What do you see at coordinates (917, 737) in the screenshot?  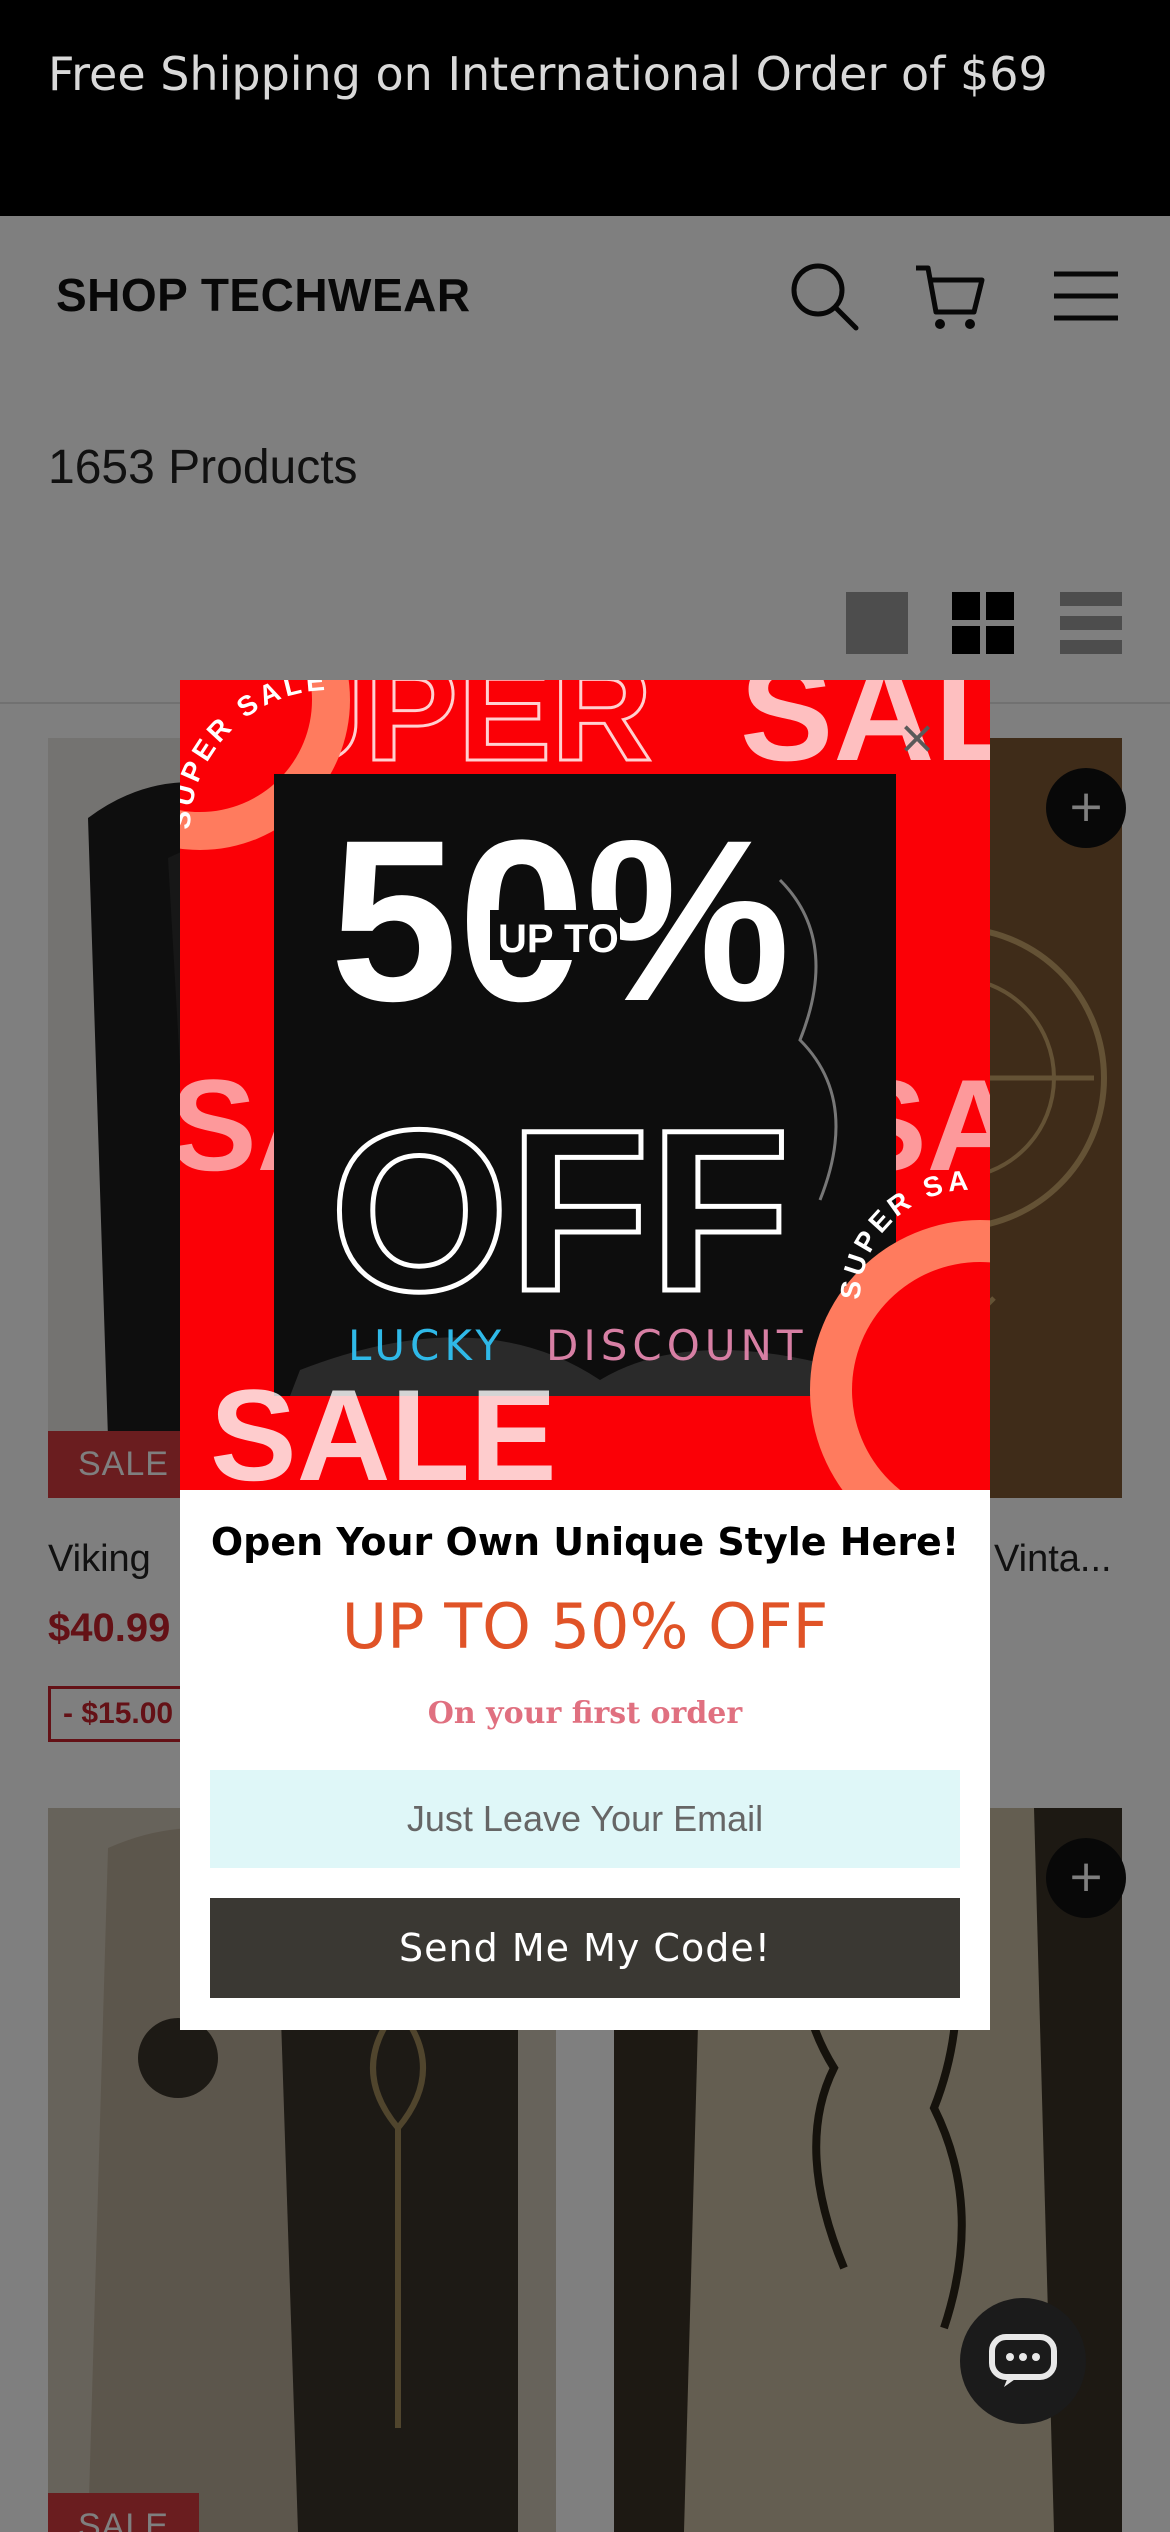 I see `close-icon: ×` at bounding box center [917, 737].